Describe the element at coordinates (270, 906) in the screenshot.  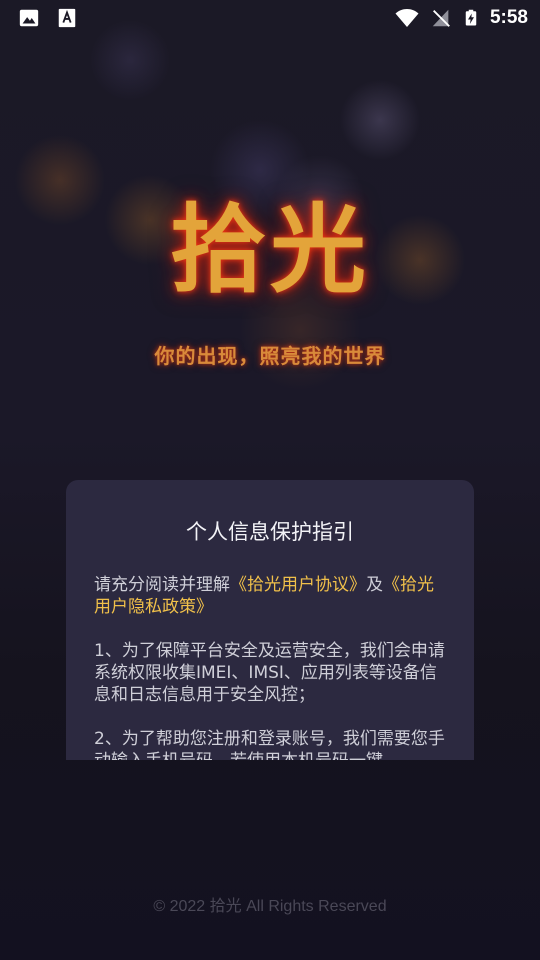
I see `copyright-footer: © 2022 拾光 All Rights Reserved` at that location.